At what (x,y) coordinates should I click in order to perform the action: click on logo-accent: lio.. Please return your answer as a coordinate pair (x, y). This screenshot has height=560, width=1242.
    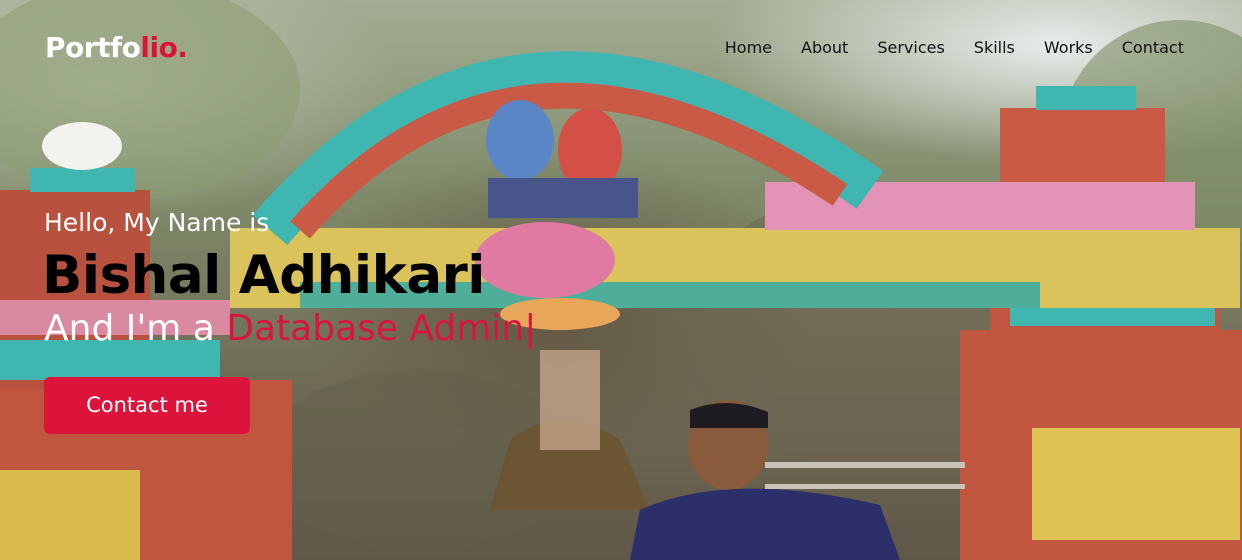
    Looking at the image, I should click on (164, 47).